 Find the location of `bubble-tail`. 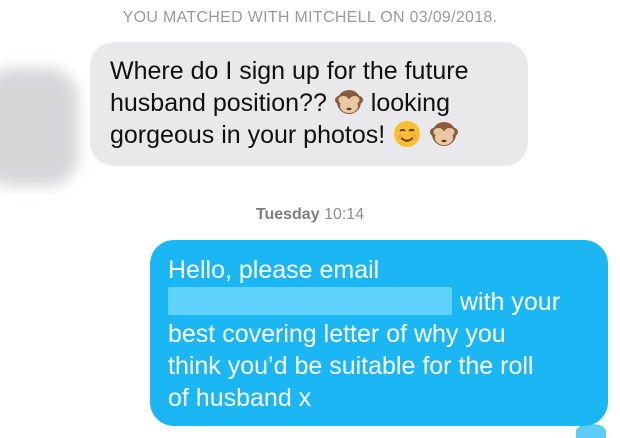

bubble-tail is located at coordinates (591, 431).